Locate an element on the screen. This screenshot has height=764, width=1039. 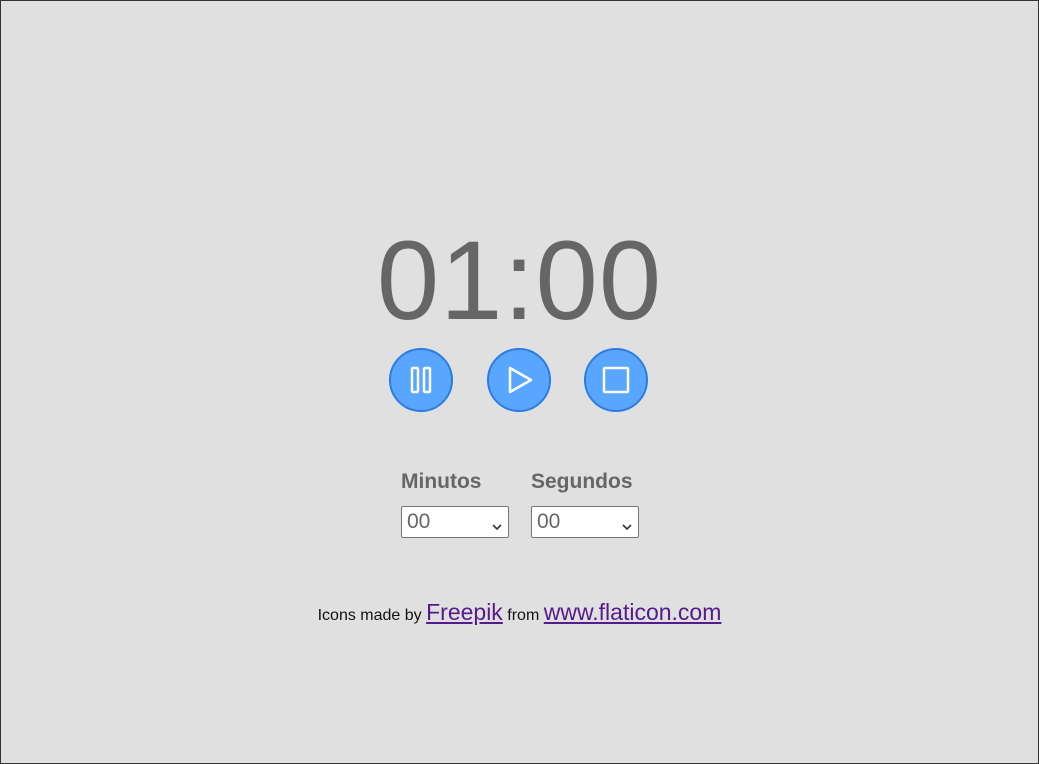
pause-icon is located at coordinates (421, 380).